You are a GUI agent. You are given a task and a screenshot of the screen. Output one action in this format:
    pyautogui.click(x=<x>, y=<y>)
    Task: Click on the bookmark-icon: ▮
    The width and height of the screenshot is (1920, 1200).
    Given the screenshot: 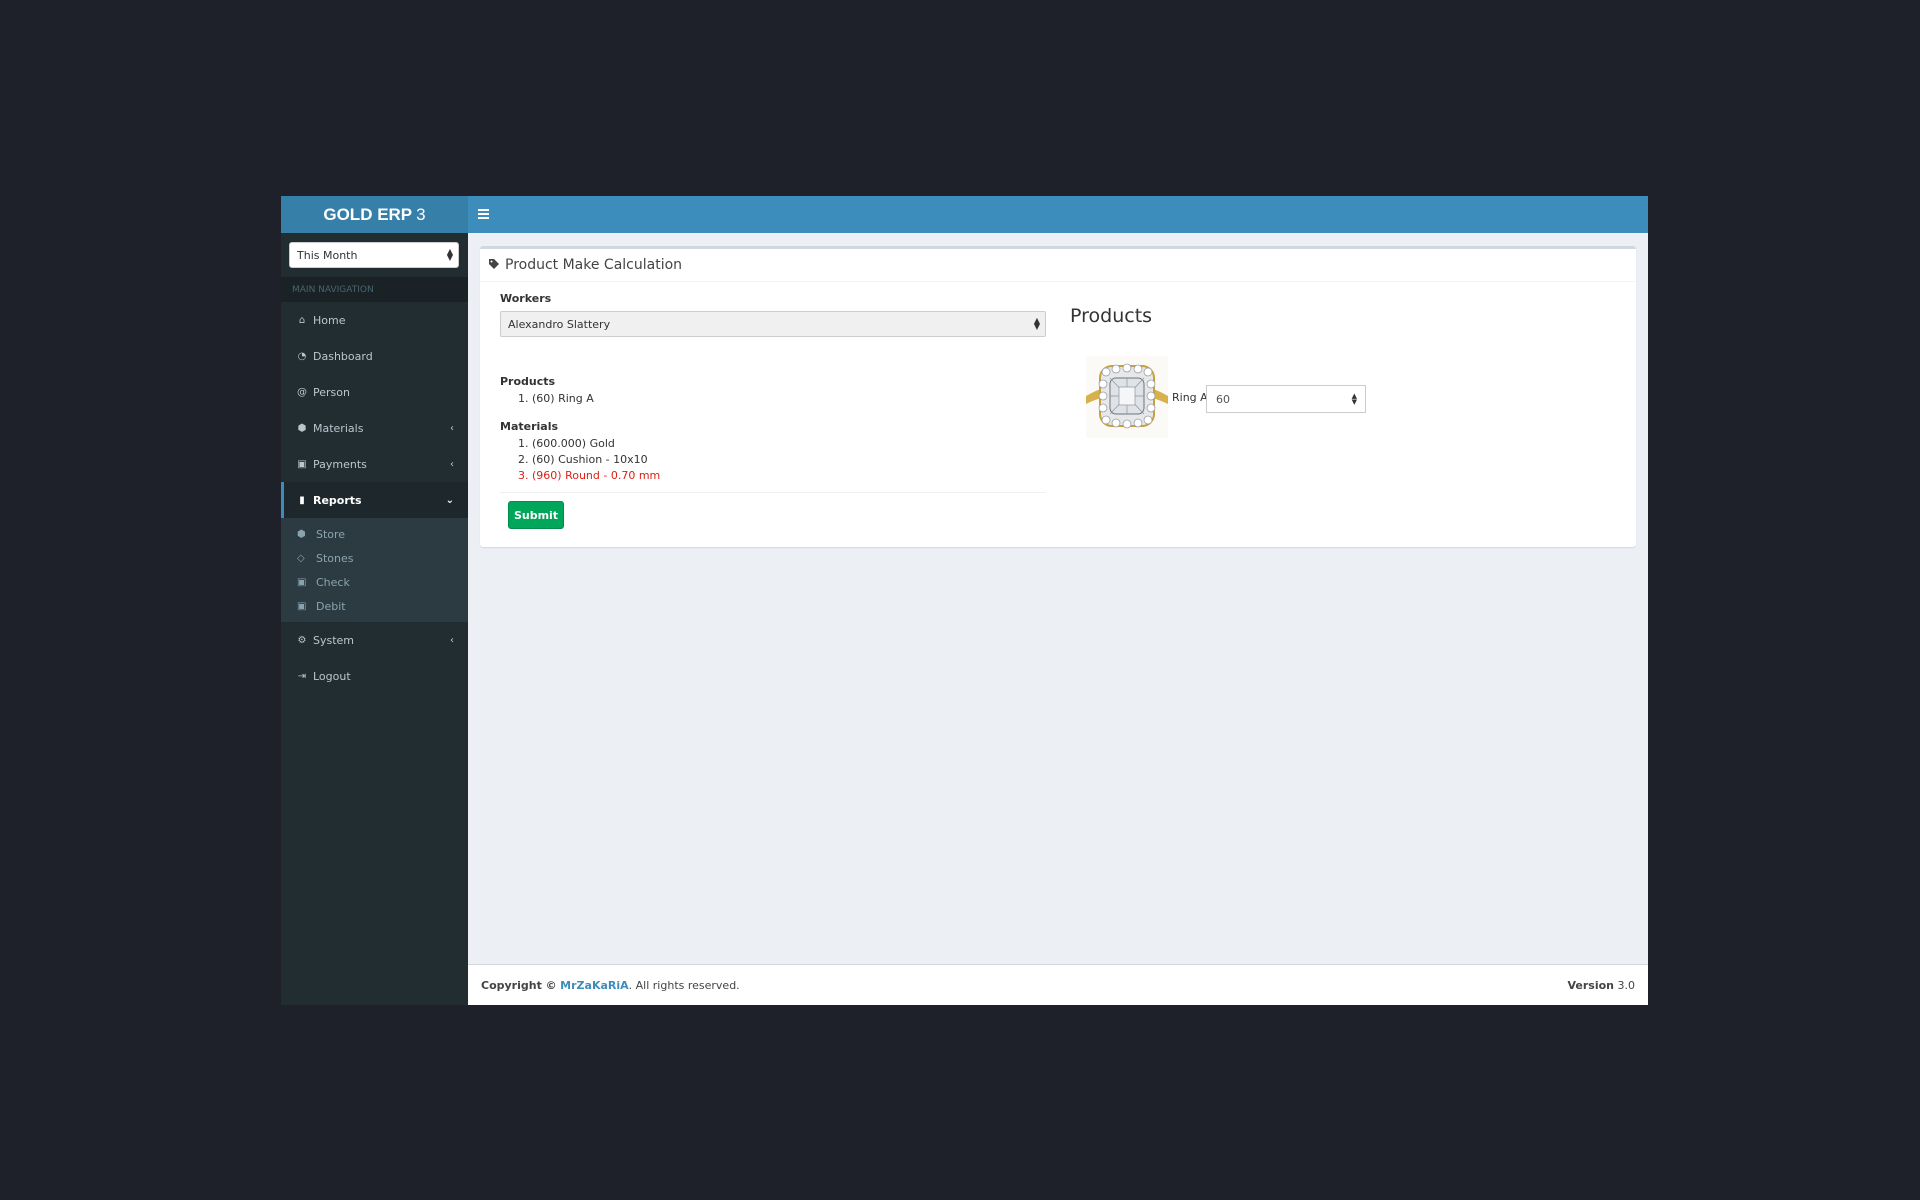 What is the action you would take?
    pyautogui.click(x=302, y=500)
    